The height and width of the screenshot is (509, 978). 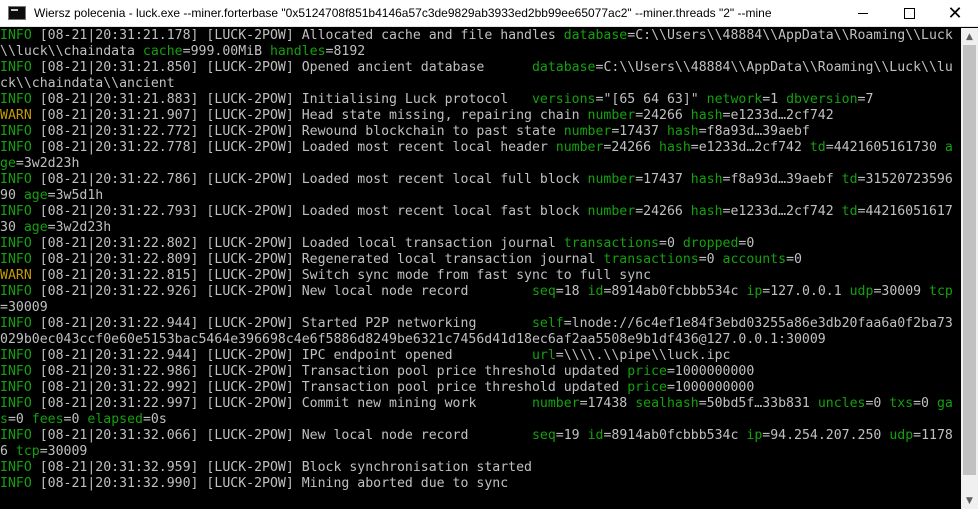 I want to click on log-text: =0s, so click(x=154, y=419).